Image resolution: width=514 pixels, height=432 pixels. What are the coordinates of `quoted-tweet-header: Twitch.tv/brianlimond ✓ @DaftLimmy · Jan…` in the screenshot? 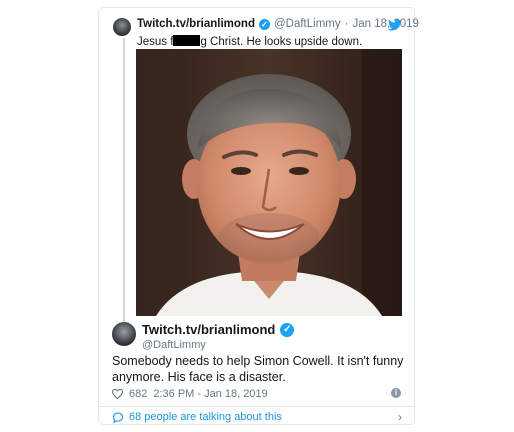 It's located at (278, 24).